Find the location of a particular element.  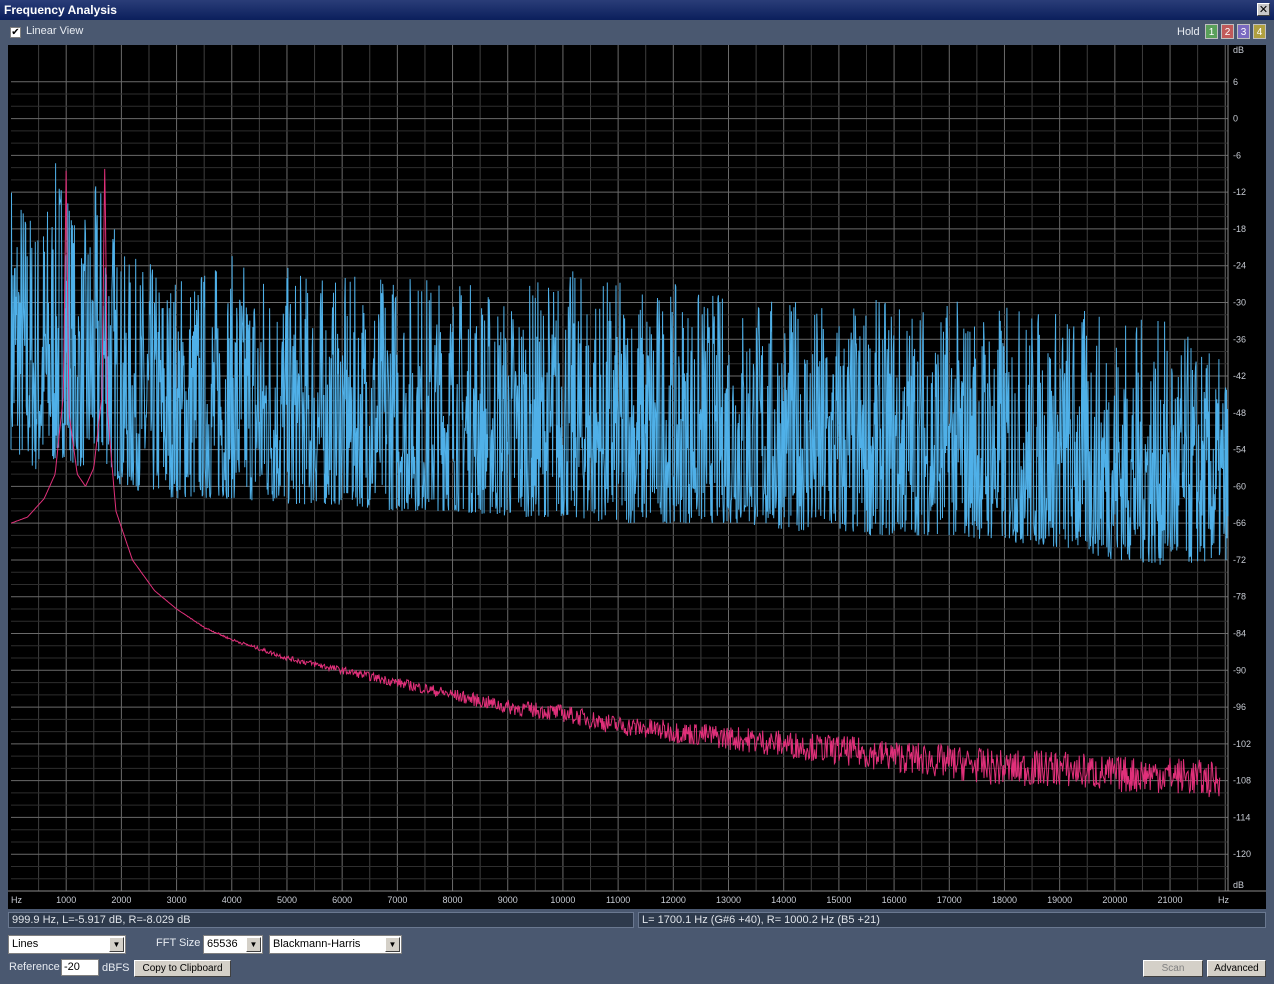

close-icon: ✕ is located at coordinates (1263, 9).